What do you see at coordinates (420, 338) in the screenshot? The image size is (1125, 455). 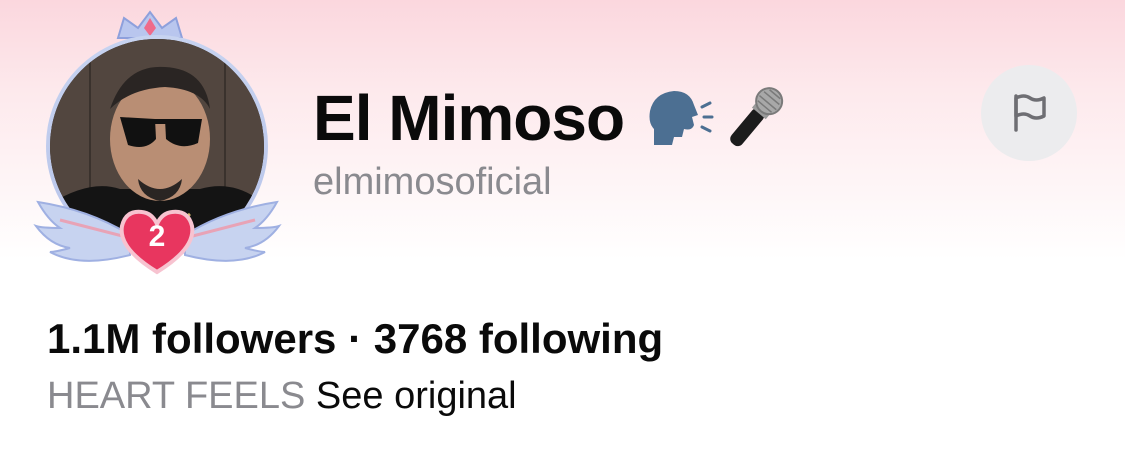 I see `following-count: 3768` at bounding box center [420, 338].